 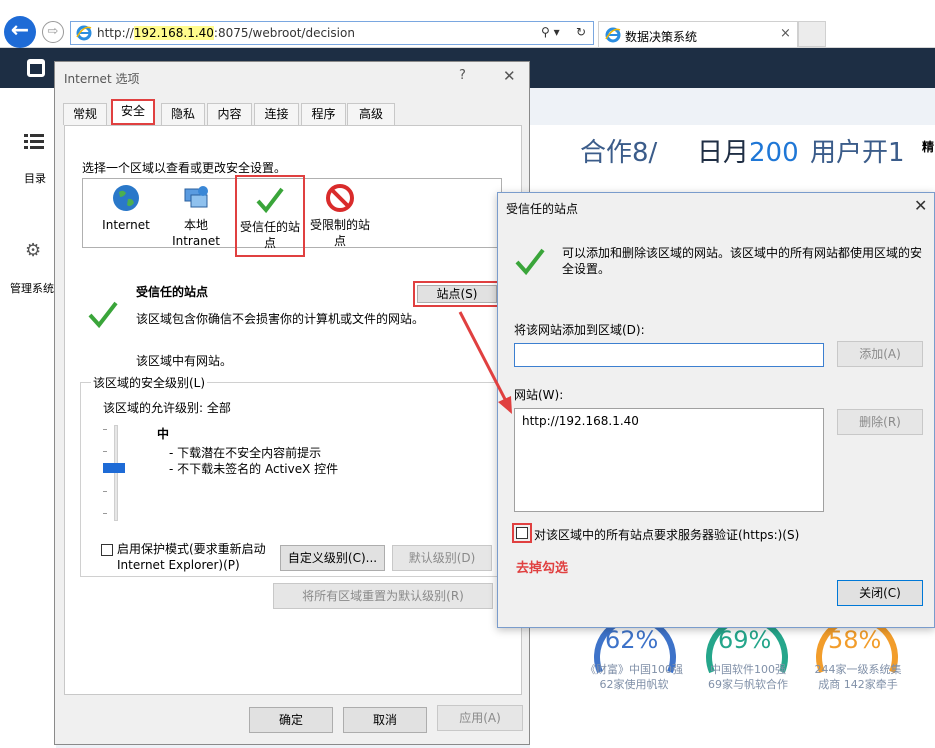 What do you see at coordinates (163, 434) in the screenshot?
I see `level-name: 中` at bounding box center [163, 434].